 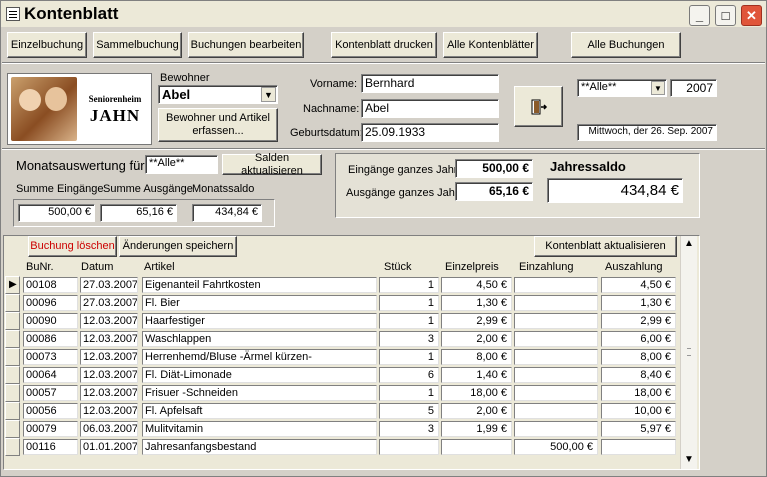 What do you see at coordinates (50, 285) in the screenshot?
I see `table-cell: 00108` at bounding box center [50, 285].